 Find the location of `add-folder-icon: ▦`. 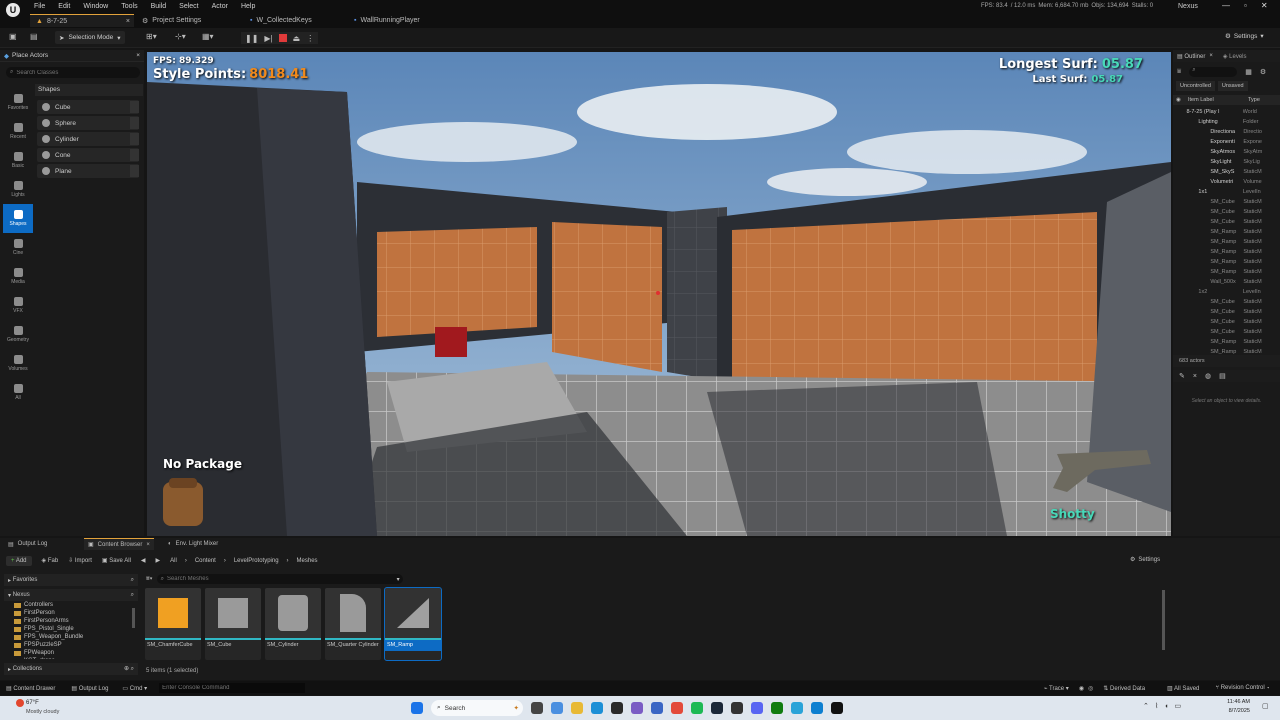

add-folder-icon: ▦ is located at coordinates (1248, 72).